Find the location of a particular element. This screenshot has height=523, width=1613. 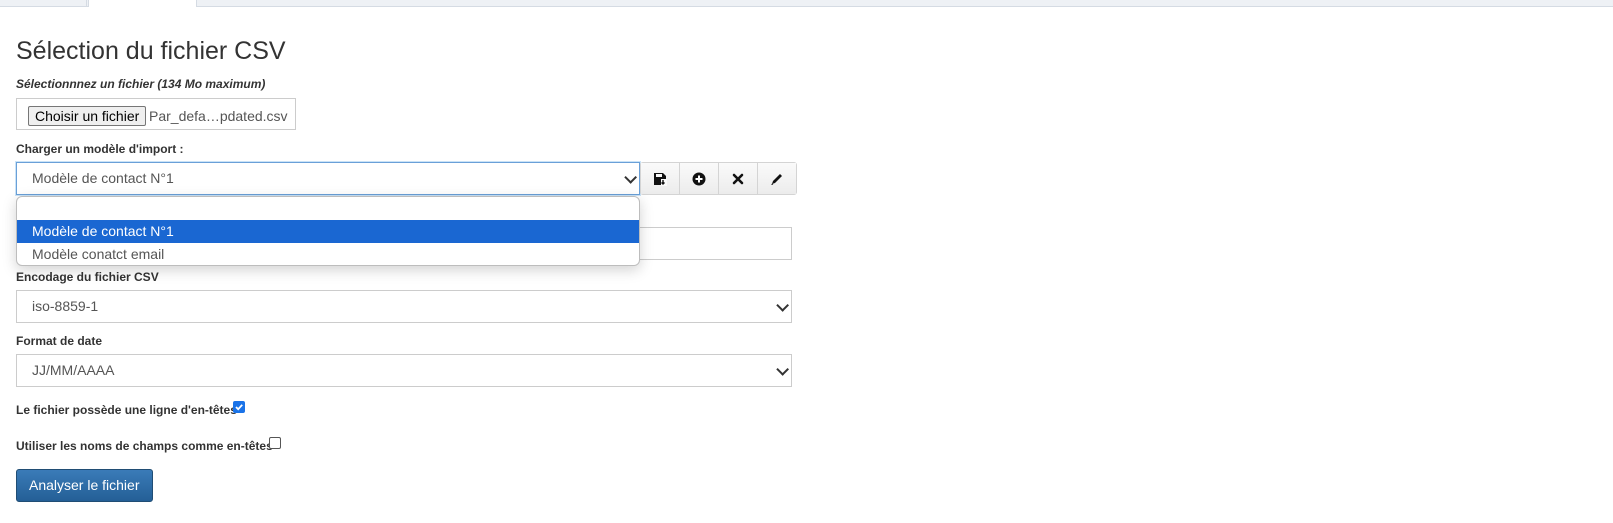

encoding-select: iso-8859-1 is located at coordinates (404, 306).